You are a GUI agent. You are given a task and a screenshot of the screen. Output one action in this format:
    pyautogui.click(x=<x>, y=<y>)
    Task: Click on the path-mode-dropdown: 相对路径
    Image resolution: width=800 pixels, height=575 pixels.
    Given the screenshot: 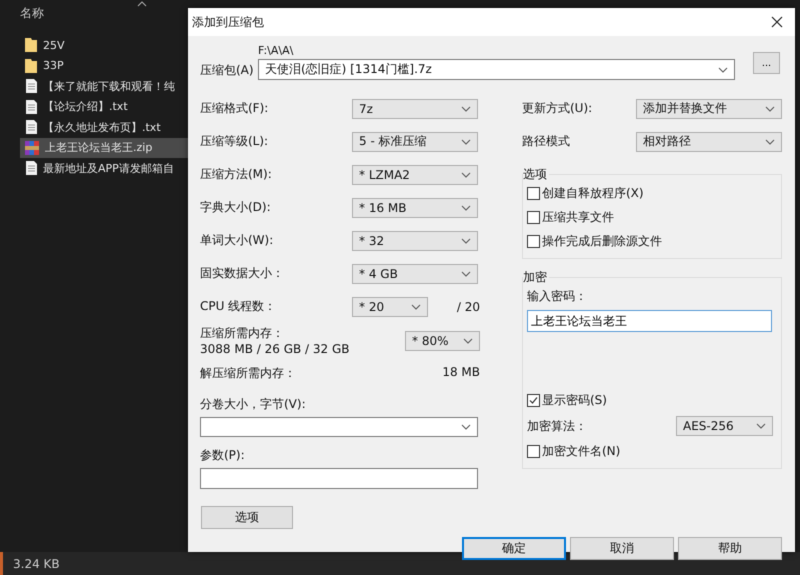 What is the action you would take?
    pyautogui.click(x=709, y=142)
    